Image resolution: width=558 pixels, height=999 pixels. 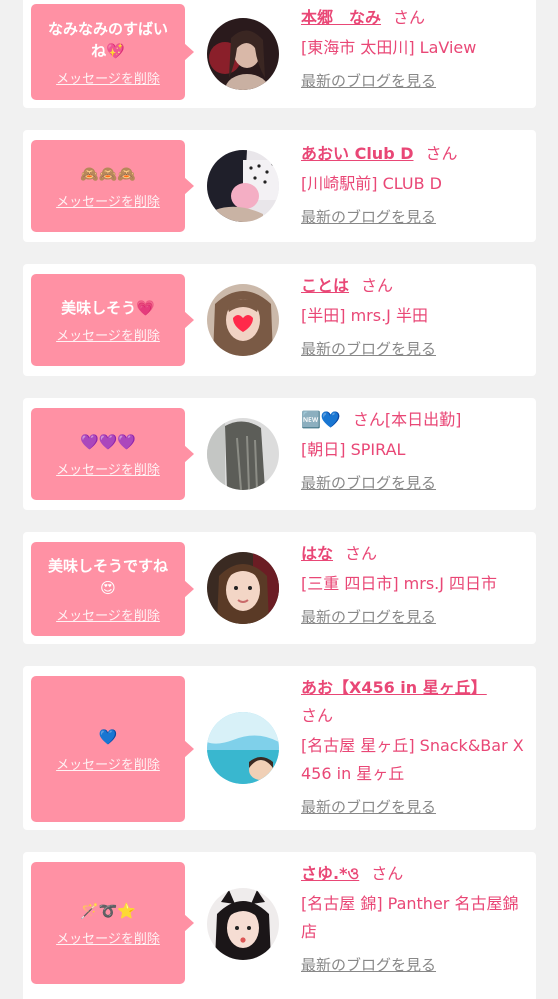 What do you see at coordinates (414, 286) in the screenshot?
I see `name-line: ことは さん` at bounding box center [414, 286].